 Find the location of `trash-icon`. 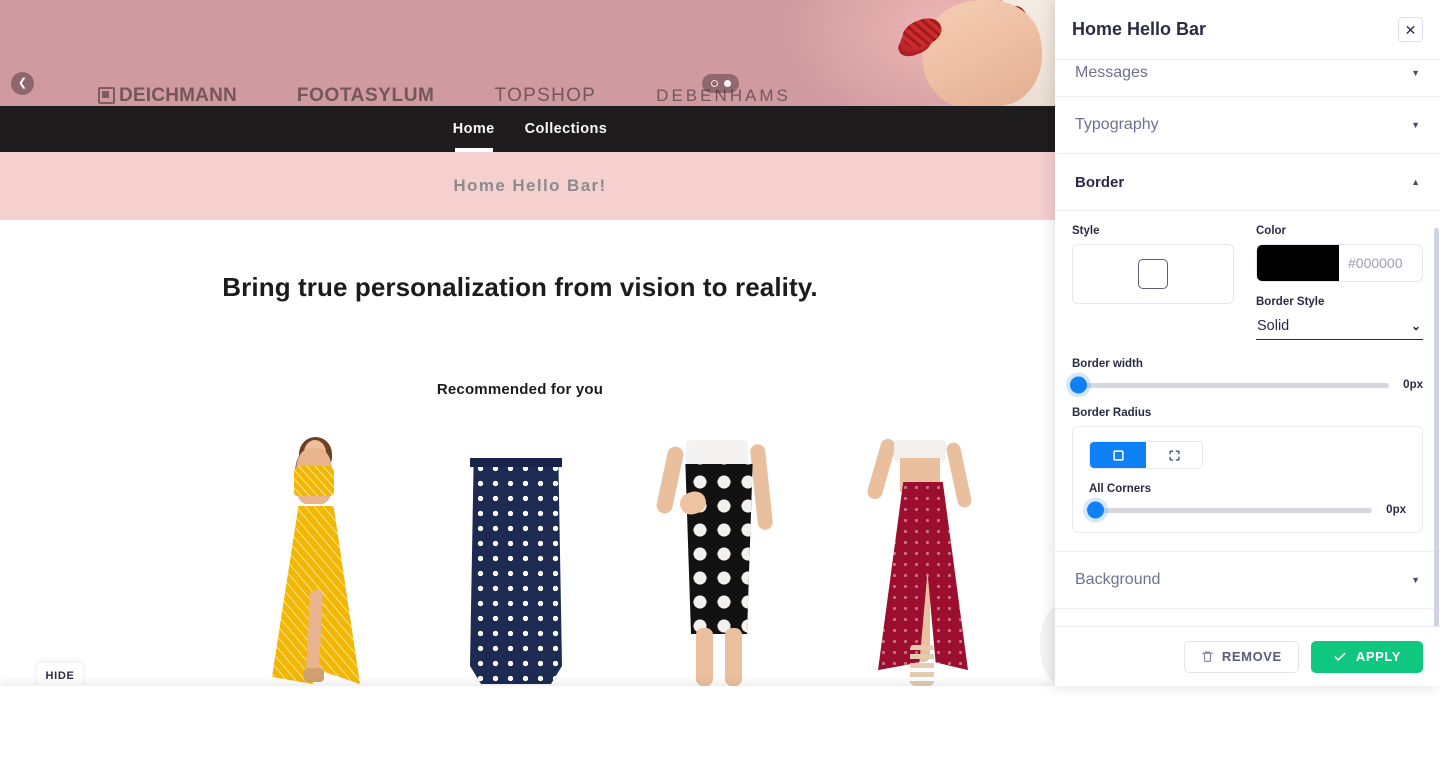

trash-icon is located at coordinates (1207, 656).